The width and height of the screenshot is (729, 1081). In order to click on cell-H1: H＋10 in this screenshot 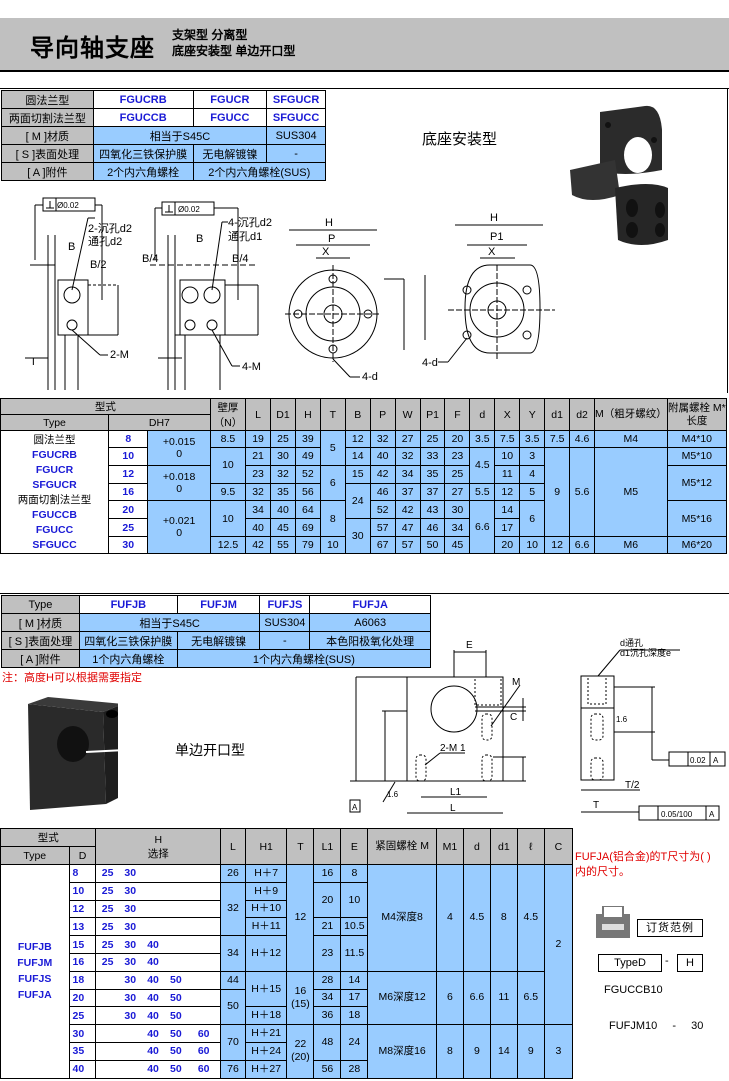, I will do `click(266, 909)`.